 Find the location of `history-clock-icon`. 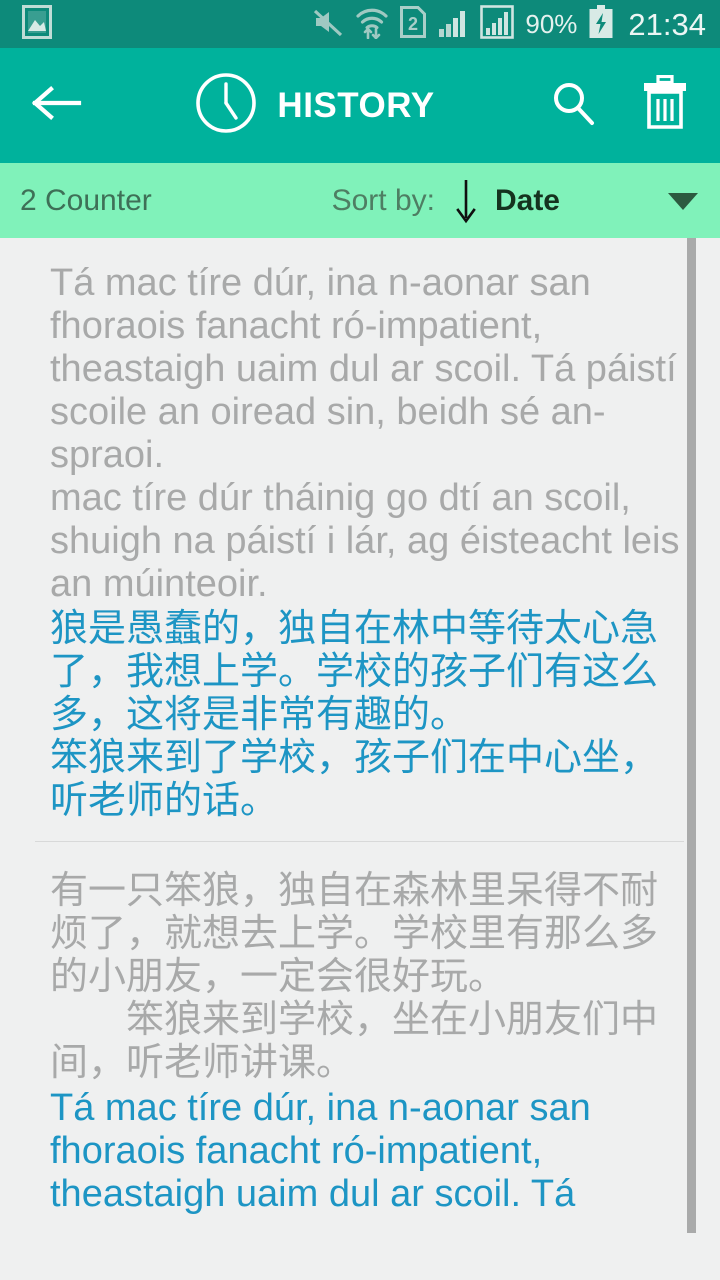

history-clock-icon is located at coordinates (226, 105).